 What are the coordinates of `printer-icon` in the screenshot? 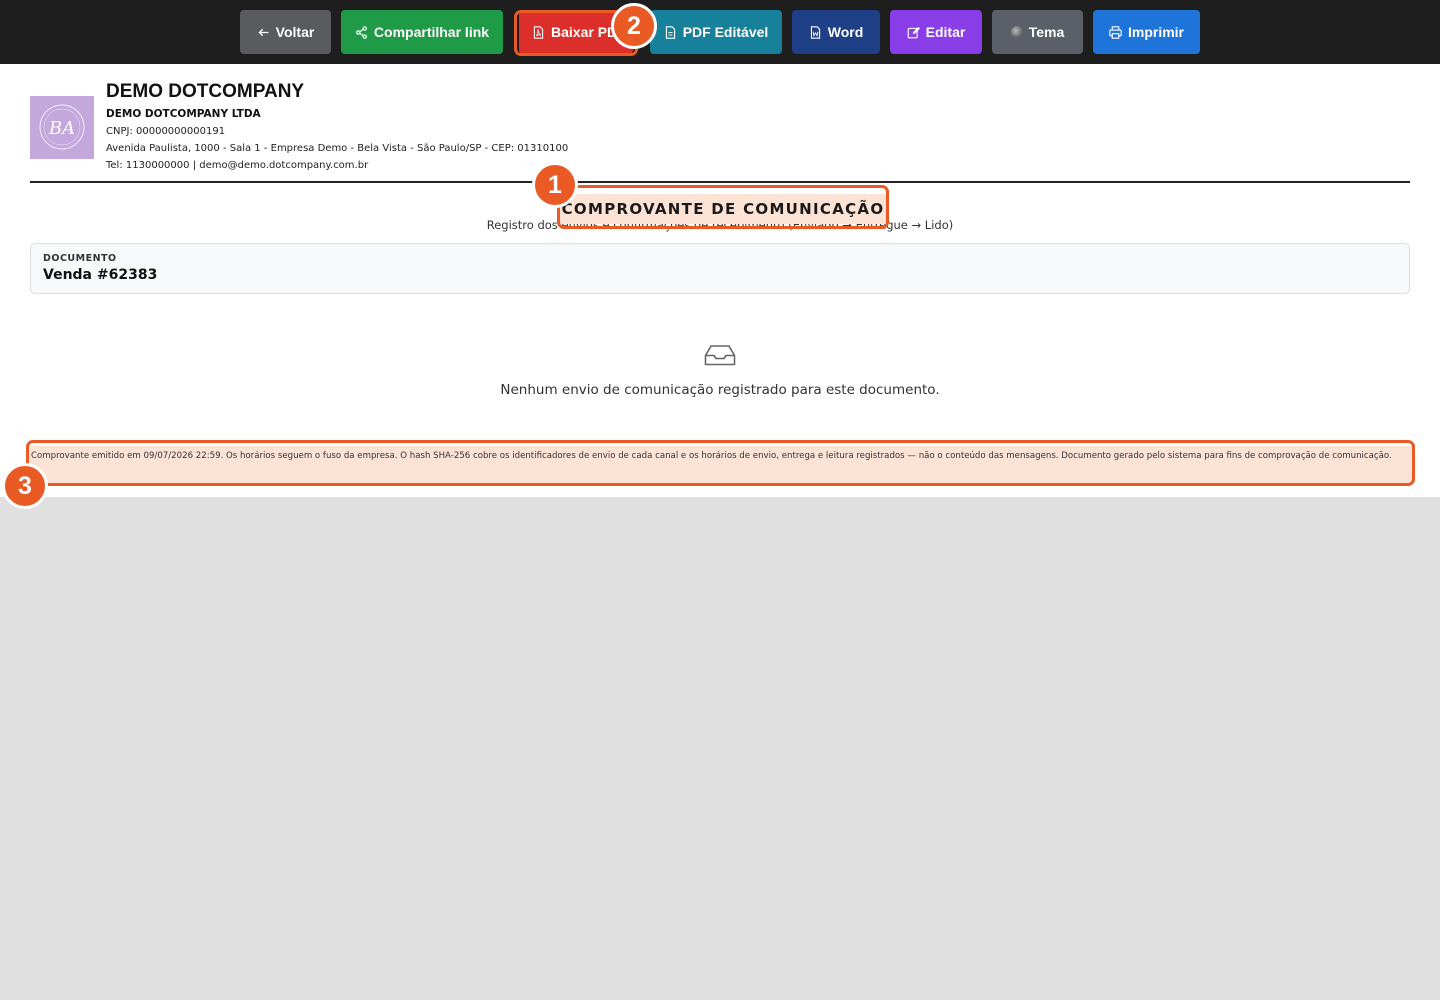 It's located at (1115, 32).